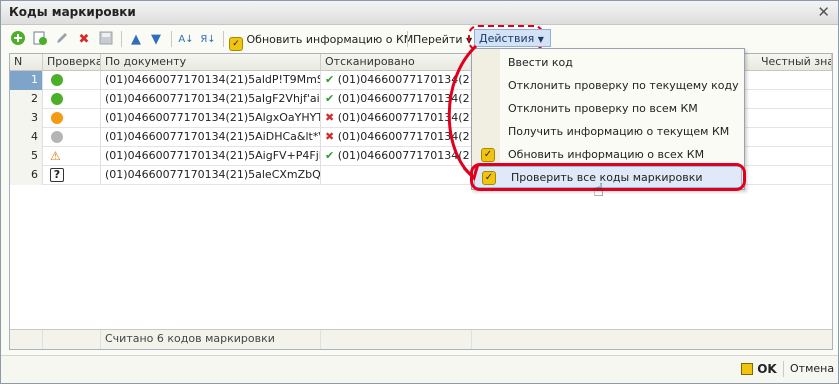  I want to click on menu-item-enter-code: Ввести код, so click(608, 63).